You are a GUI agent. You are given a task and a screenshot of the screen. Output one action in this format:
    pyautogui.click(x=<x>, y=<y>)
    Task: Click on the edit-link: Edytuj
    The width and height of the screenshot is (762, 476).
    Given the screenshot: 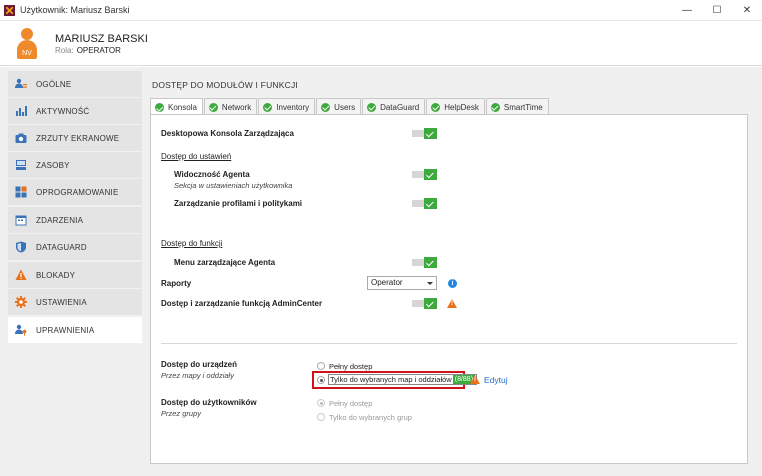 What is the action you would take?
    pyautogui.click(x=496, y=380)
    